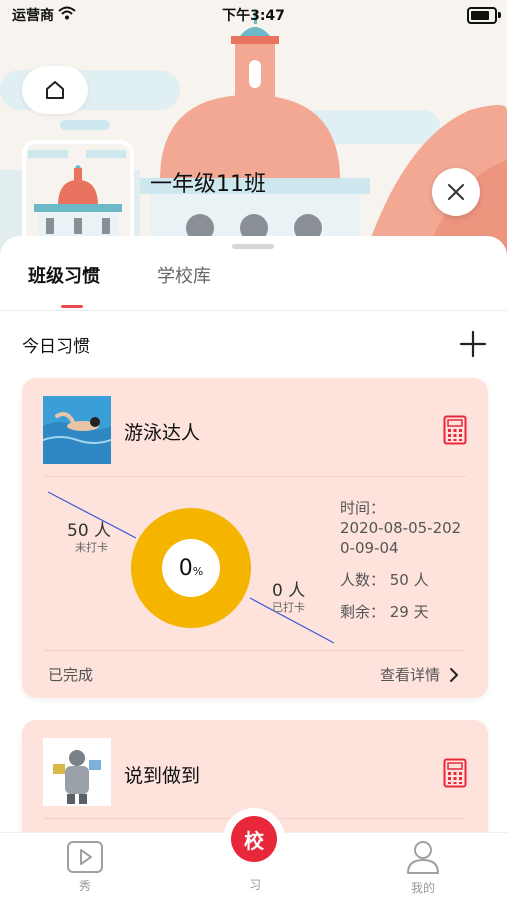 Image resolution: width=507 pixels, height=901 pixels. What do you see at coordinates (423, 857) in the screenshot?
I see `profile-icon` at bounding box center [423, 857].